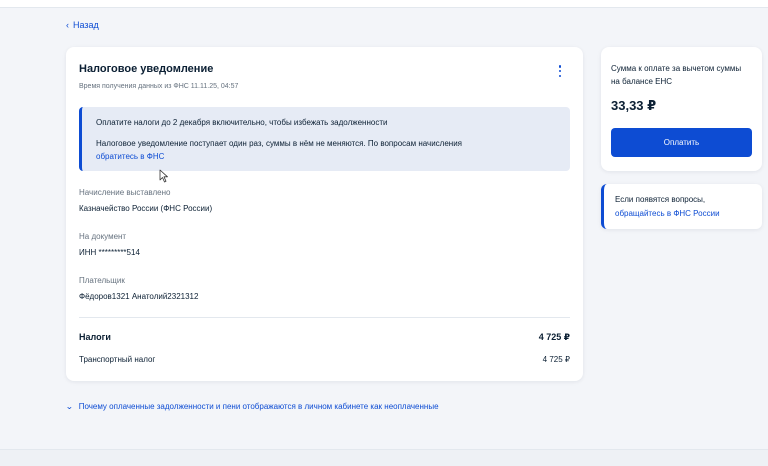 Image resolution: width=768 pixels, height=466 pixels. I want to click on mouse-cursor-icon, so click(163, 176).